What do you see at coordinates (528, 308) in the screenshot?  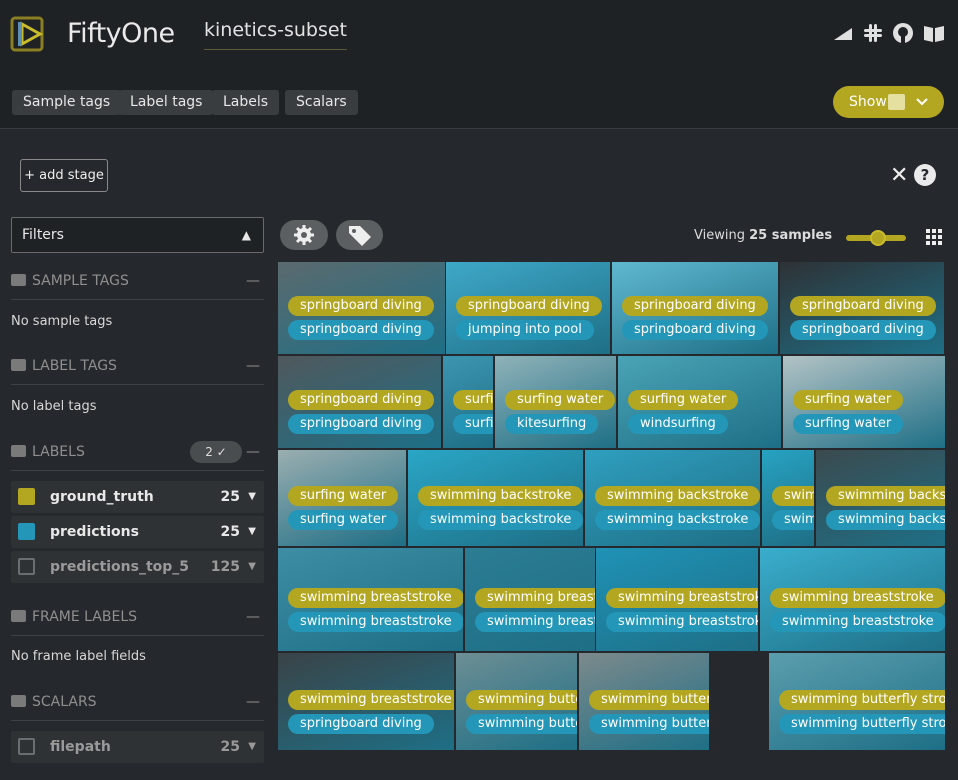 I see `sample-tile: springboard diving jumping into pool` at bounding box center [528, 308].